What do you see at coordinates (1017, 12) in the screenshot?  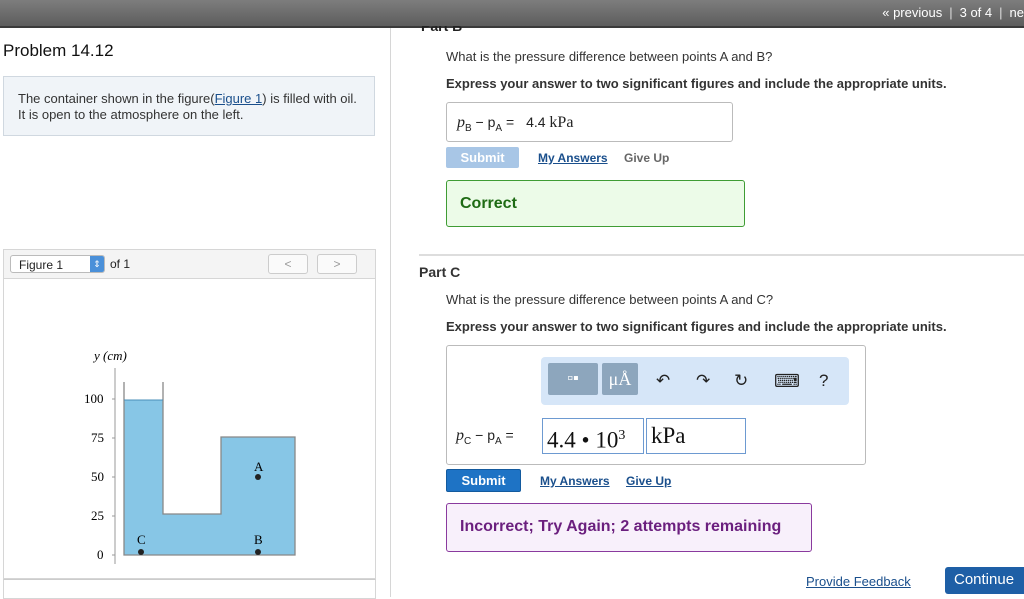 I see `next-link: ne` at bounding box center [1017, 12].